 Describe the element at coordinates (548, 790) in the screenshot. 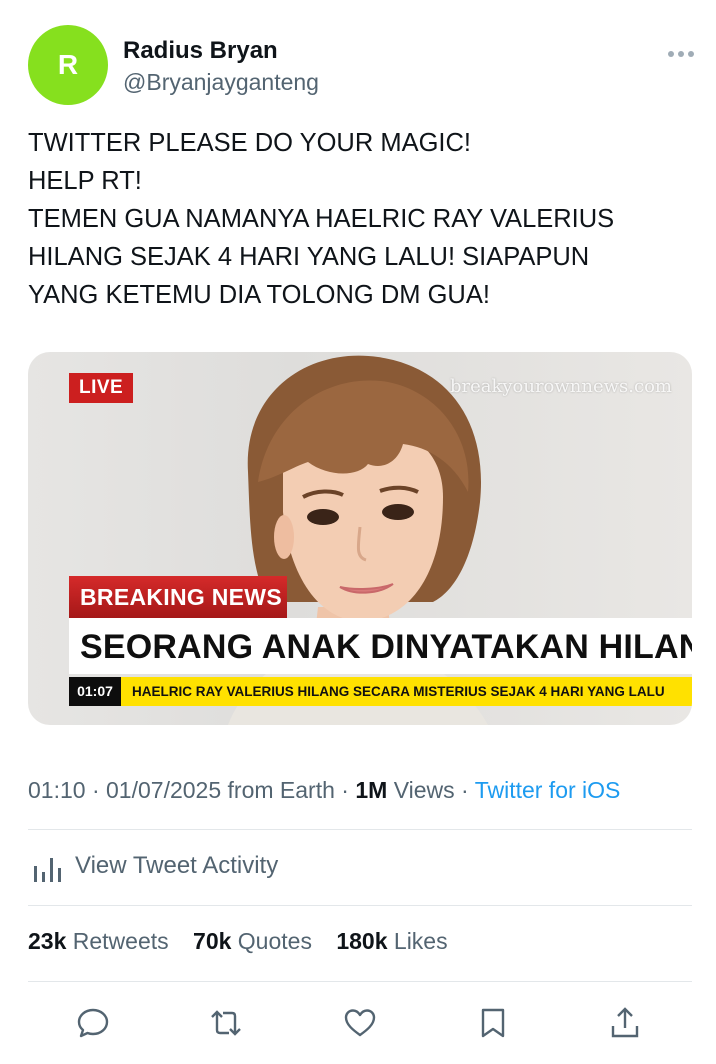

I see `client-link: Twitter for iOS` at that location.